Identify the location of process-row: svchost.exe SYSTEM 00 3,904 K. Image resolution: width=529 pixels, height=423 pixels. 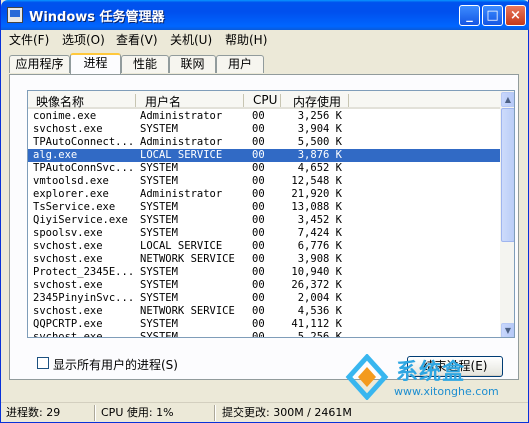
(264, 129).